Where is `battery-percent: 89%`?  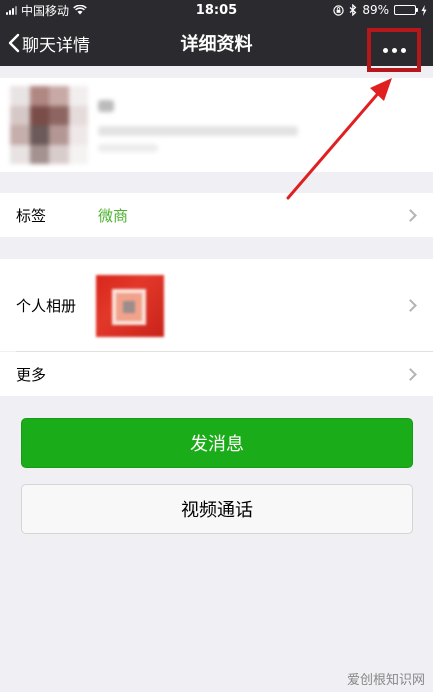
battery-percent: 89% is located at coordinates (375, 10).